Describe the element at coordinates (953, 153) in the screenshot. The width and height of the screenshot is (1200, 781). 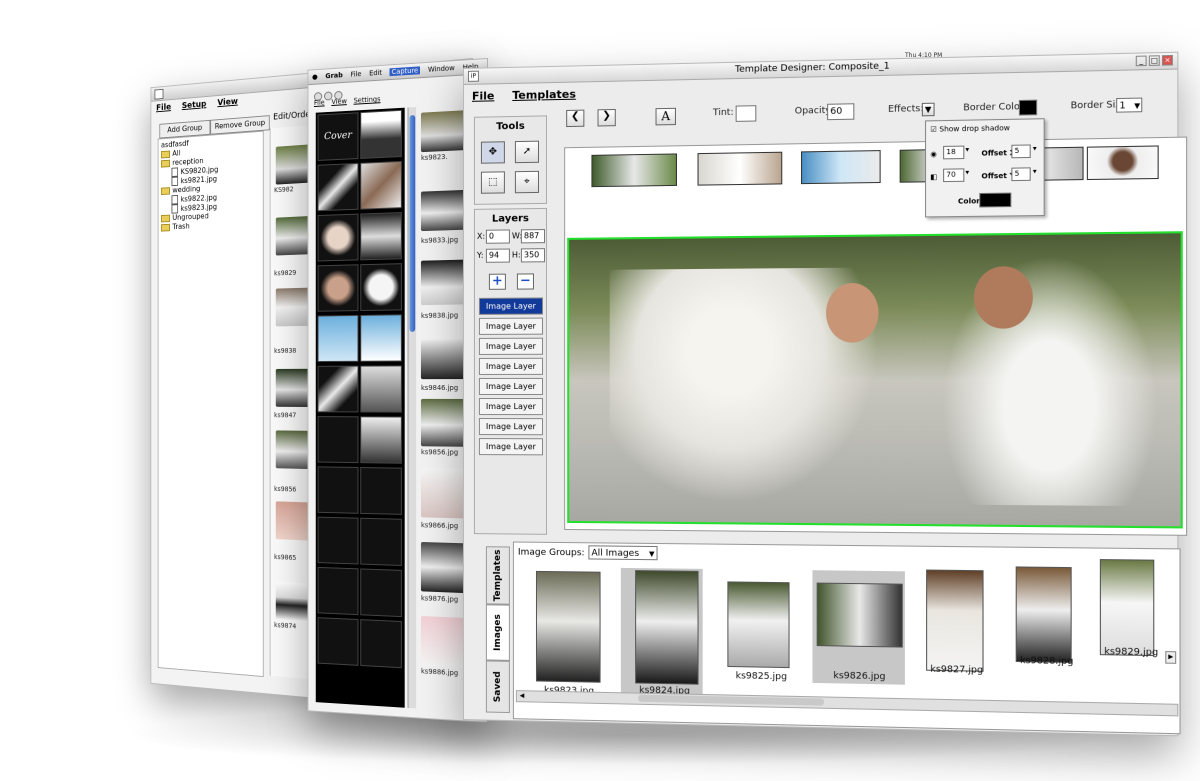
I see `shadow-value-1: 18` at that location.